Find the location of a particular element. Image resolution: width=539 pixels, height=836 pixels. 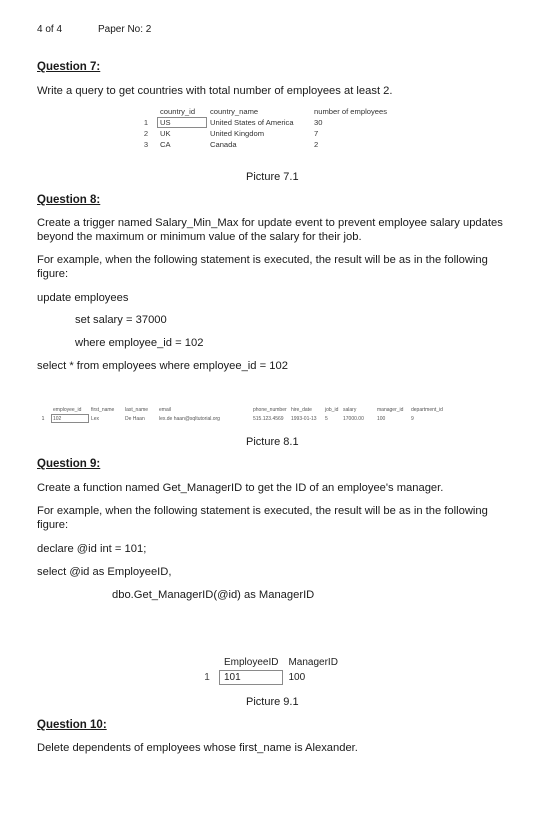

column-header: EmployeeID is located at coordinates (251, 662).